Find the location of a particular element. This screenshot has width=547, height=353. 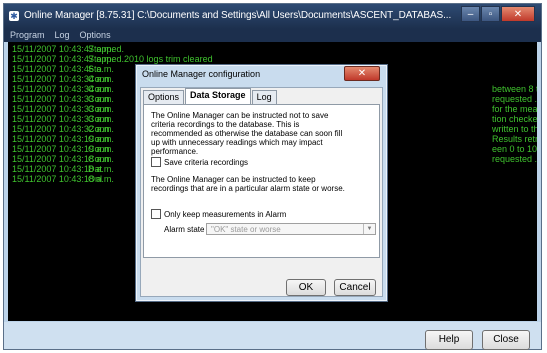

tab-log: Log is located at coordinates (264, 97).